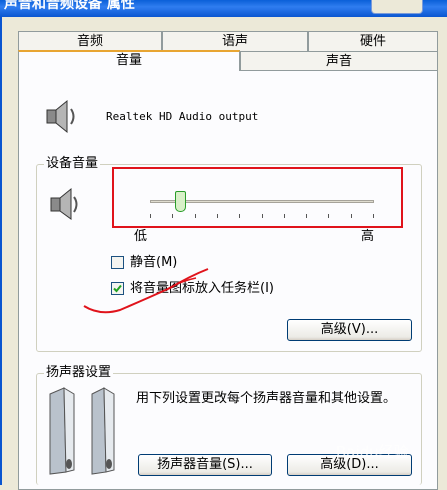 The width and height of the screenshot is (447, 490). What do you see at coordinates (141, 236) in the screenshot?
I see `slider-min-label: 低` at bounding box center [141, 236].